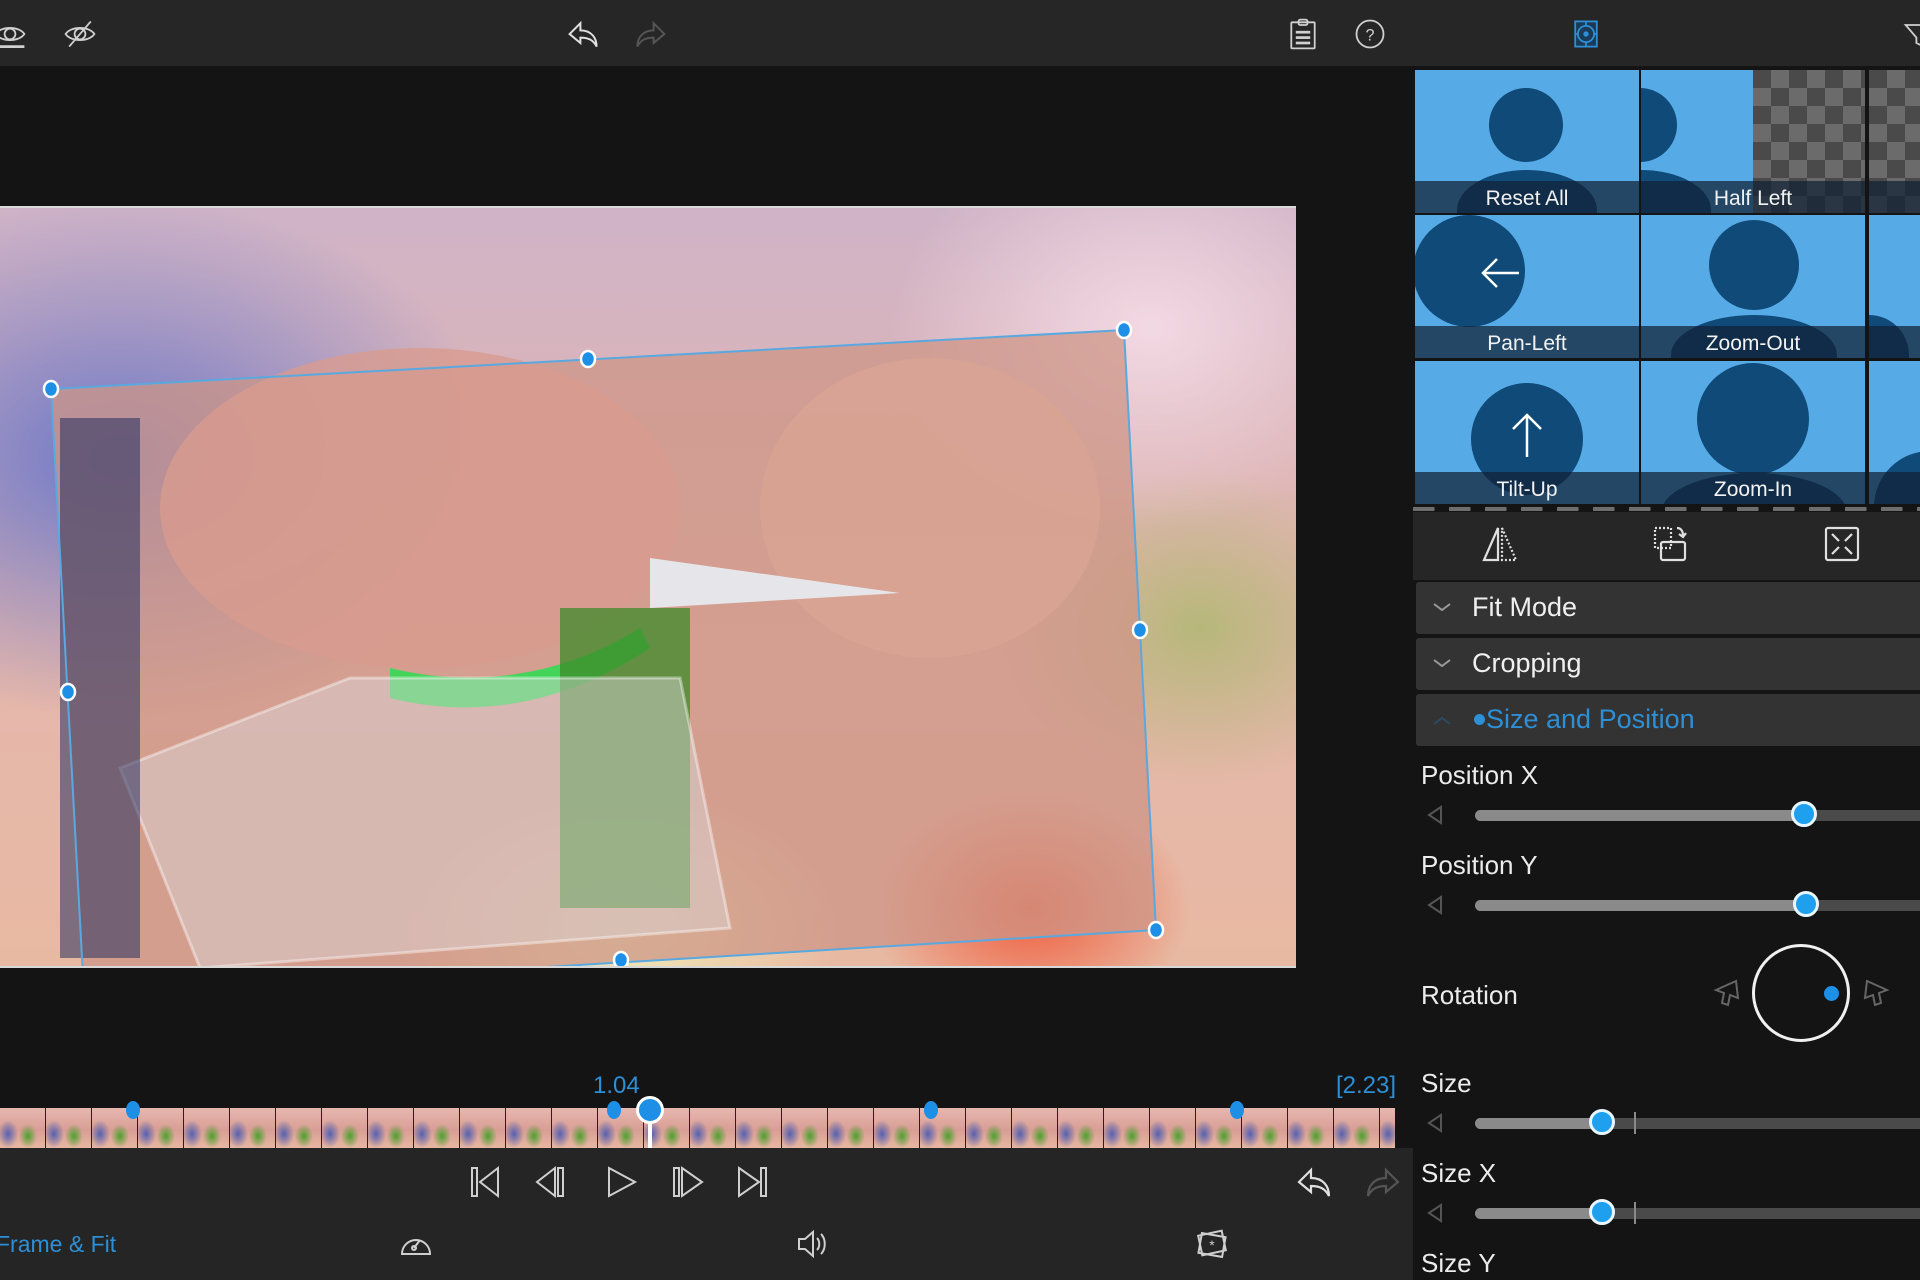 This screenshot has height=1280, width=1920. What do you see at coordinates (1500, 544) in the screenshot?
I see `flip-icon` at bounding box center [1500, 544].